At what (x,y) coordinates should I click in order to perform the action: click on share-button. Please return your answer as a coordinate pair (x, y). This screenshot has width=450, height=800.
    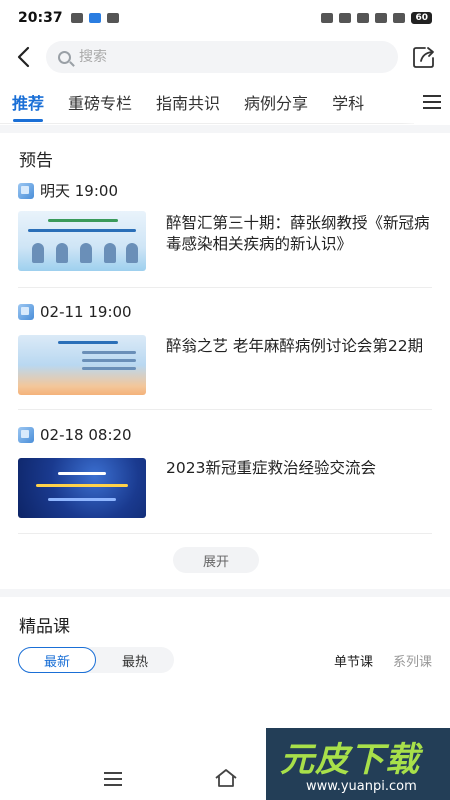
    Looking at the image, I should click on (424, 57).